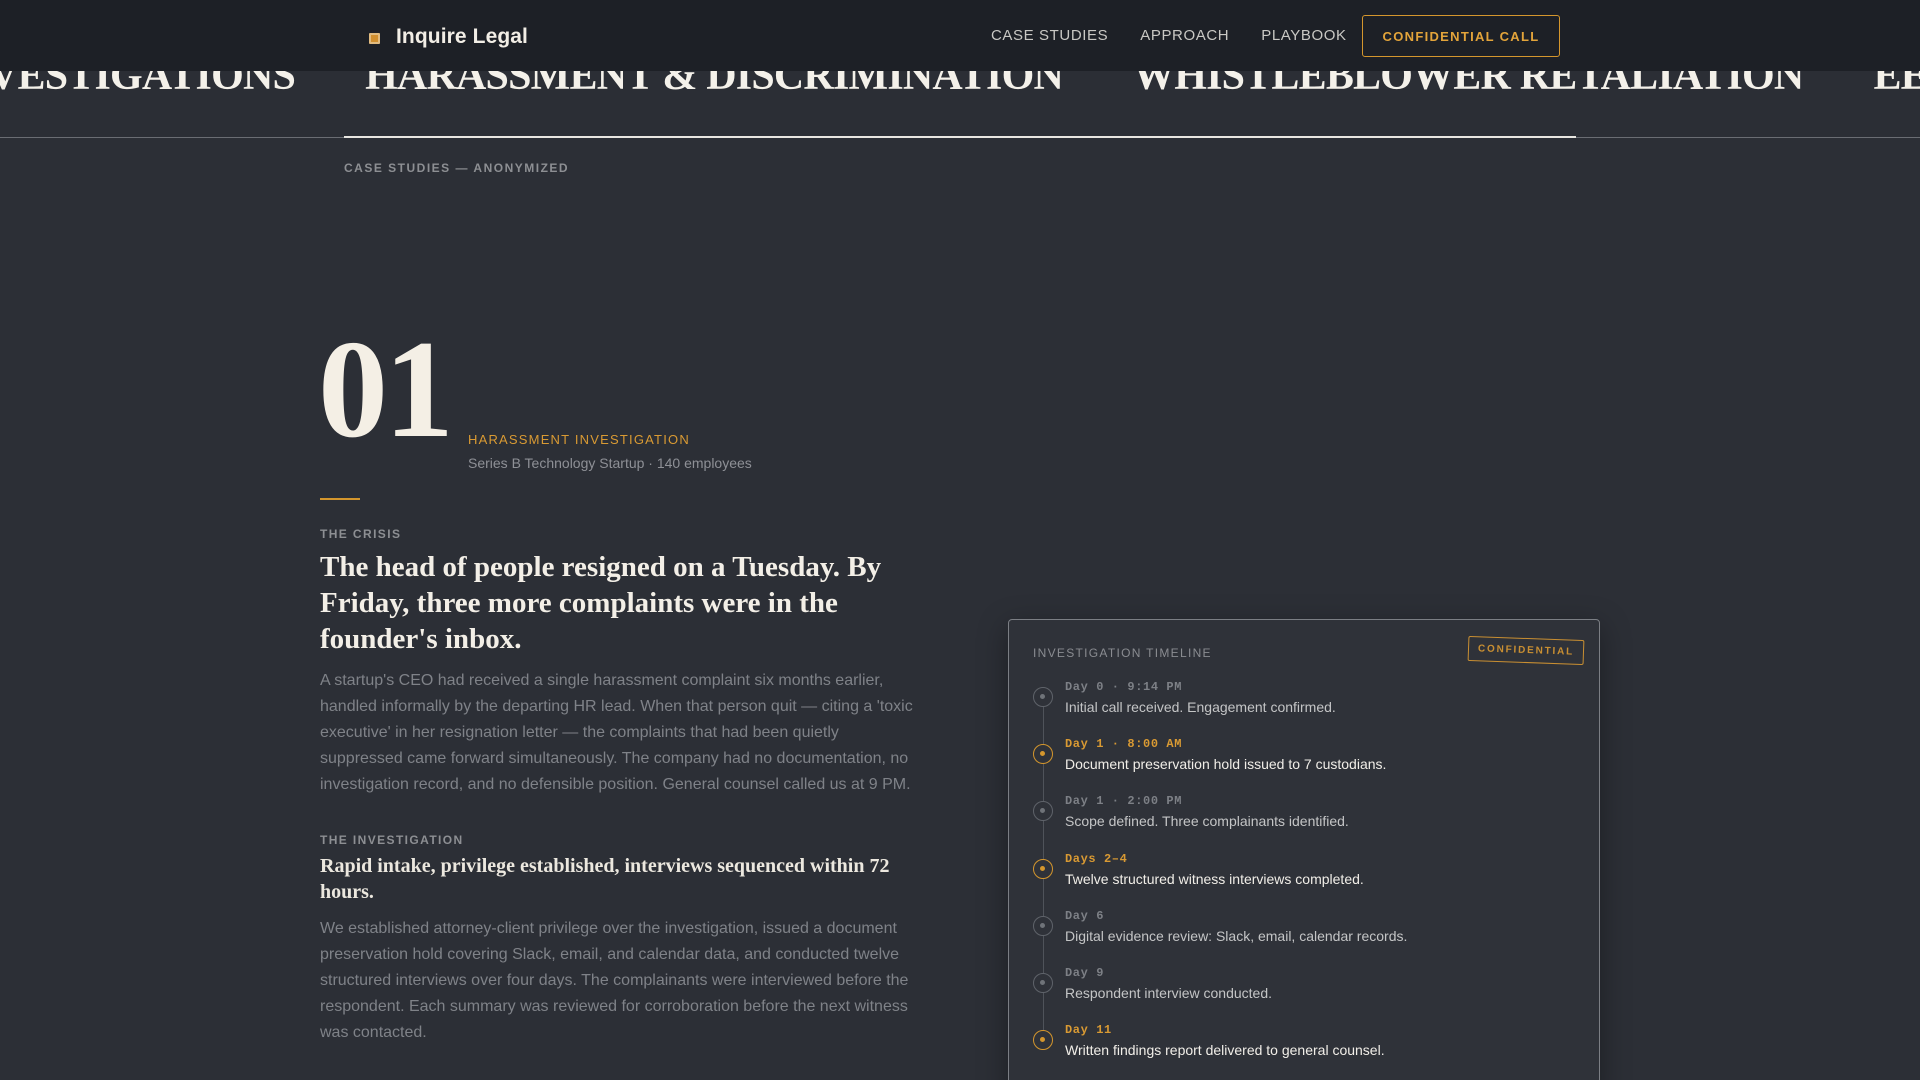 The height and width of the screenshot is (1080, 1920). I want to click on timeline-time: Day 11, so click(1088, 1030).